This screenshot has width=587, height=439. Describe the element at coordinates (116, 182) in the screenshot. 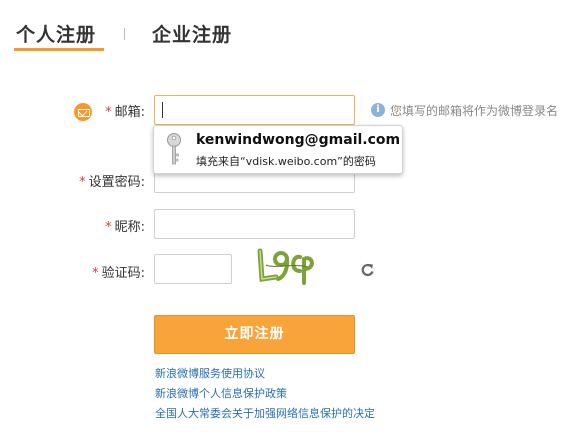

I see `password-label-text: 设置密码:` at that location.